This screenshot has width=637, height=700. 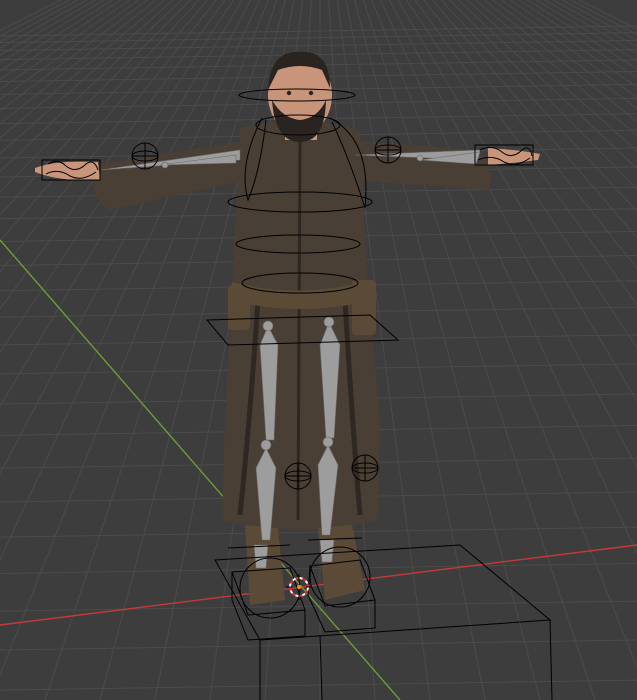 I want to click on left-arm-ik-control, so click(x=145, y=156).